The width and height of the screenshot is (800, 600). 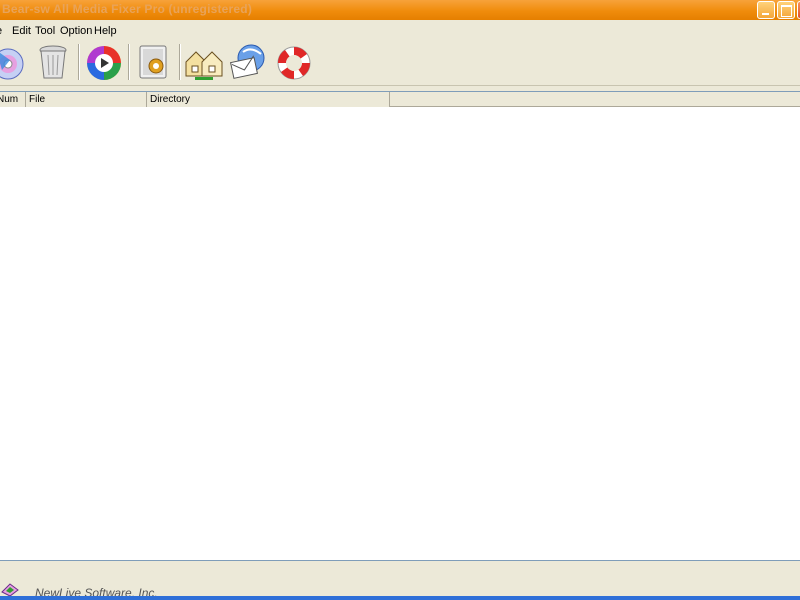 What do you see at coordinates (45, 31) in the screenshot?
I see `menu-tool: Tool` at bounding box center [45, 31].